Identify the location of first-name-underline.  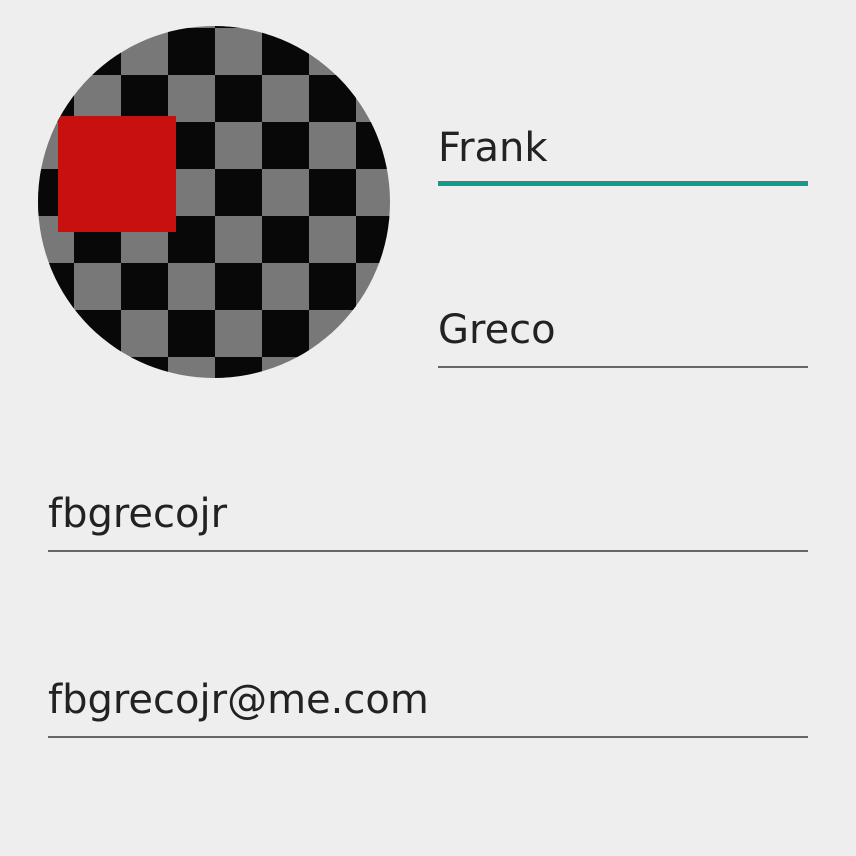
(623, 183).